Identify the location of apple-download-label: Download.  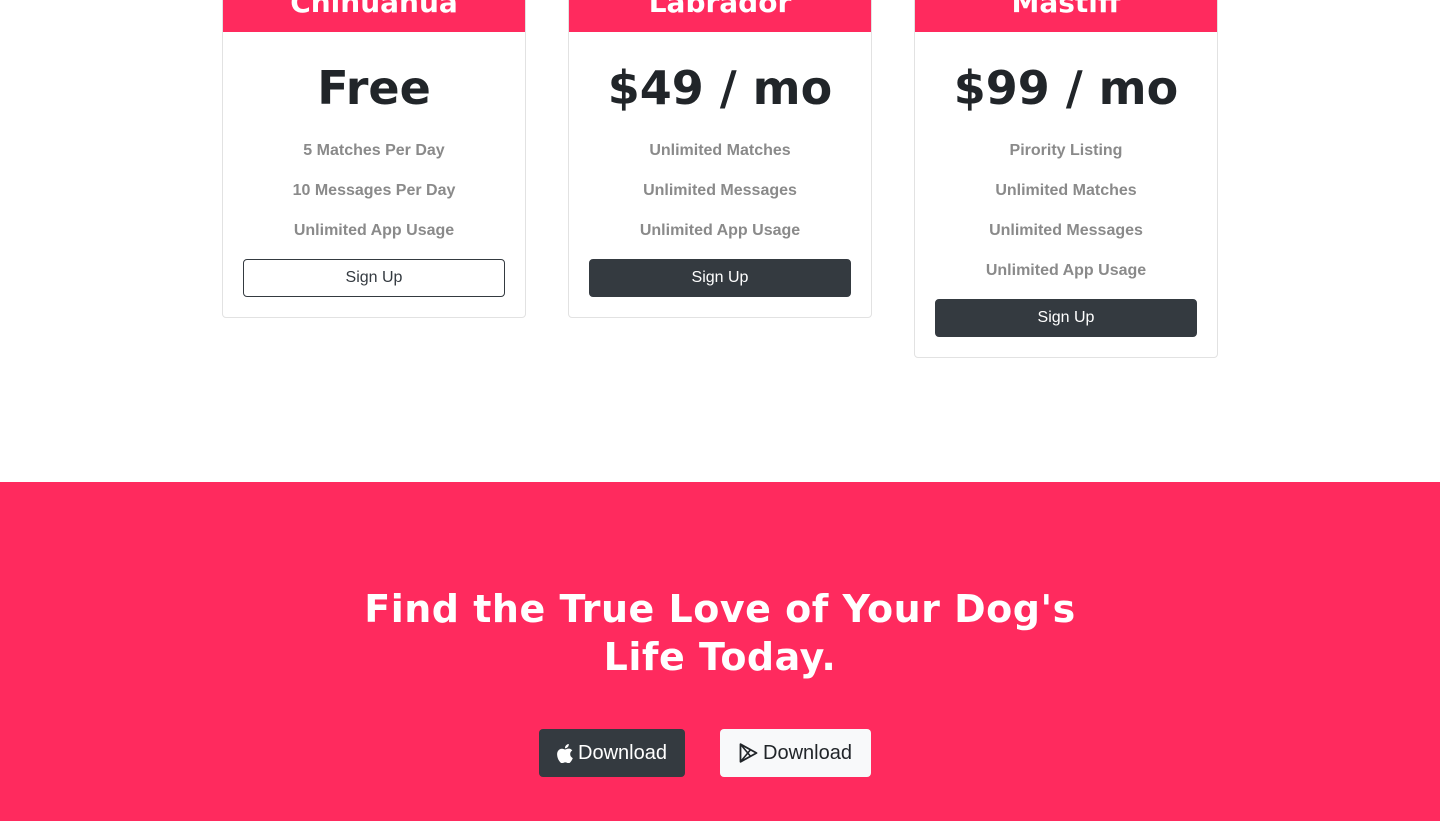
(622, 752).